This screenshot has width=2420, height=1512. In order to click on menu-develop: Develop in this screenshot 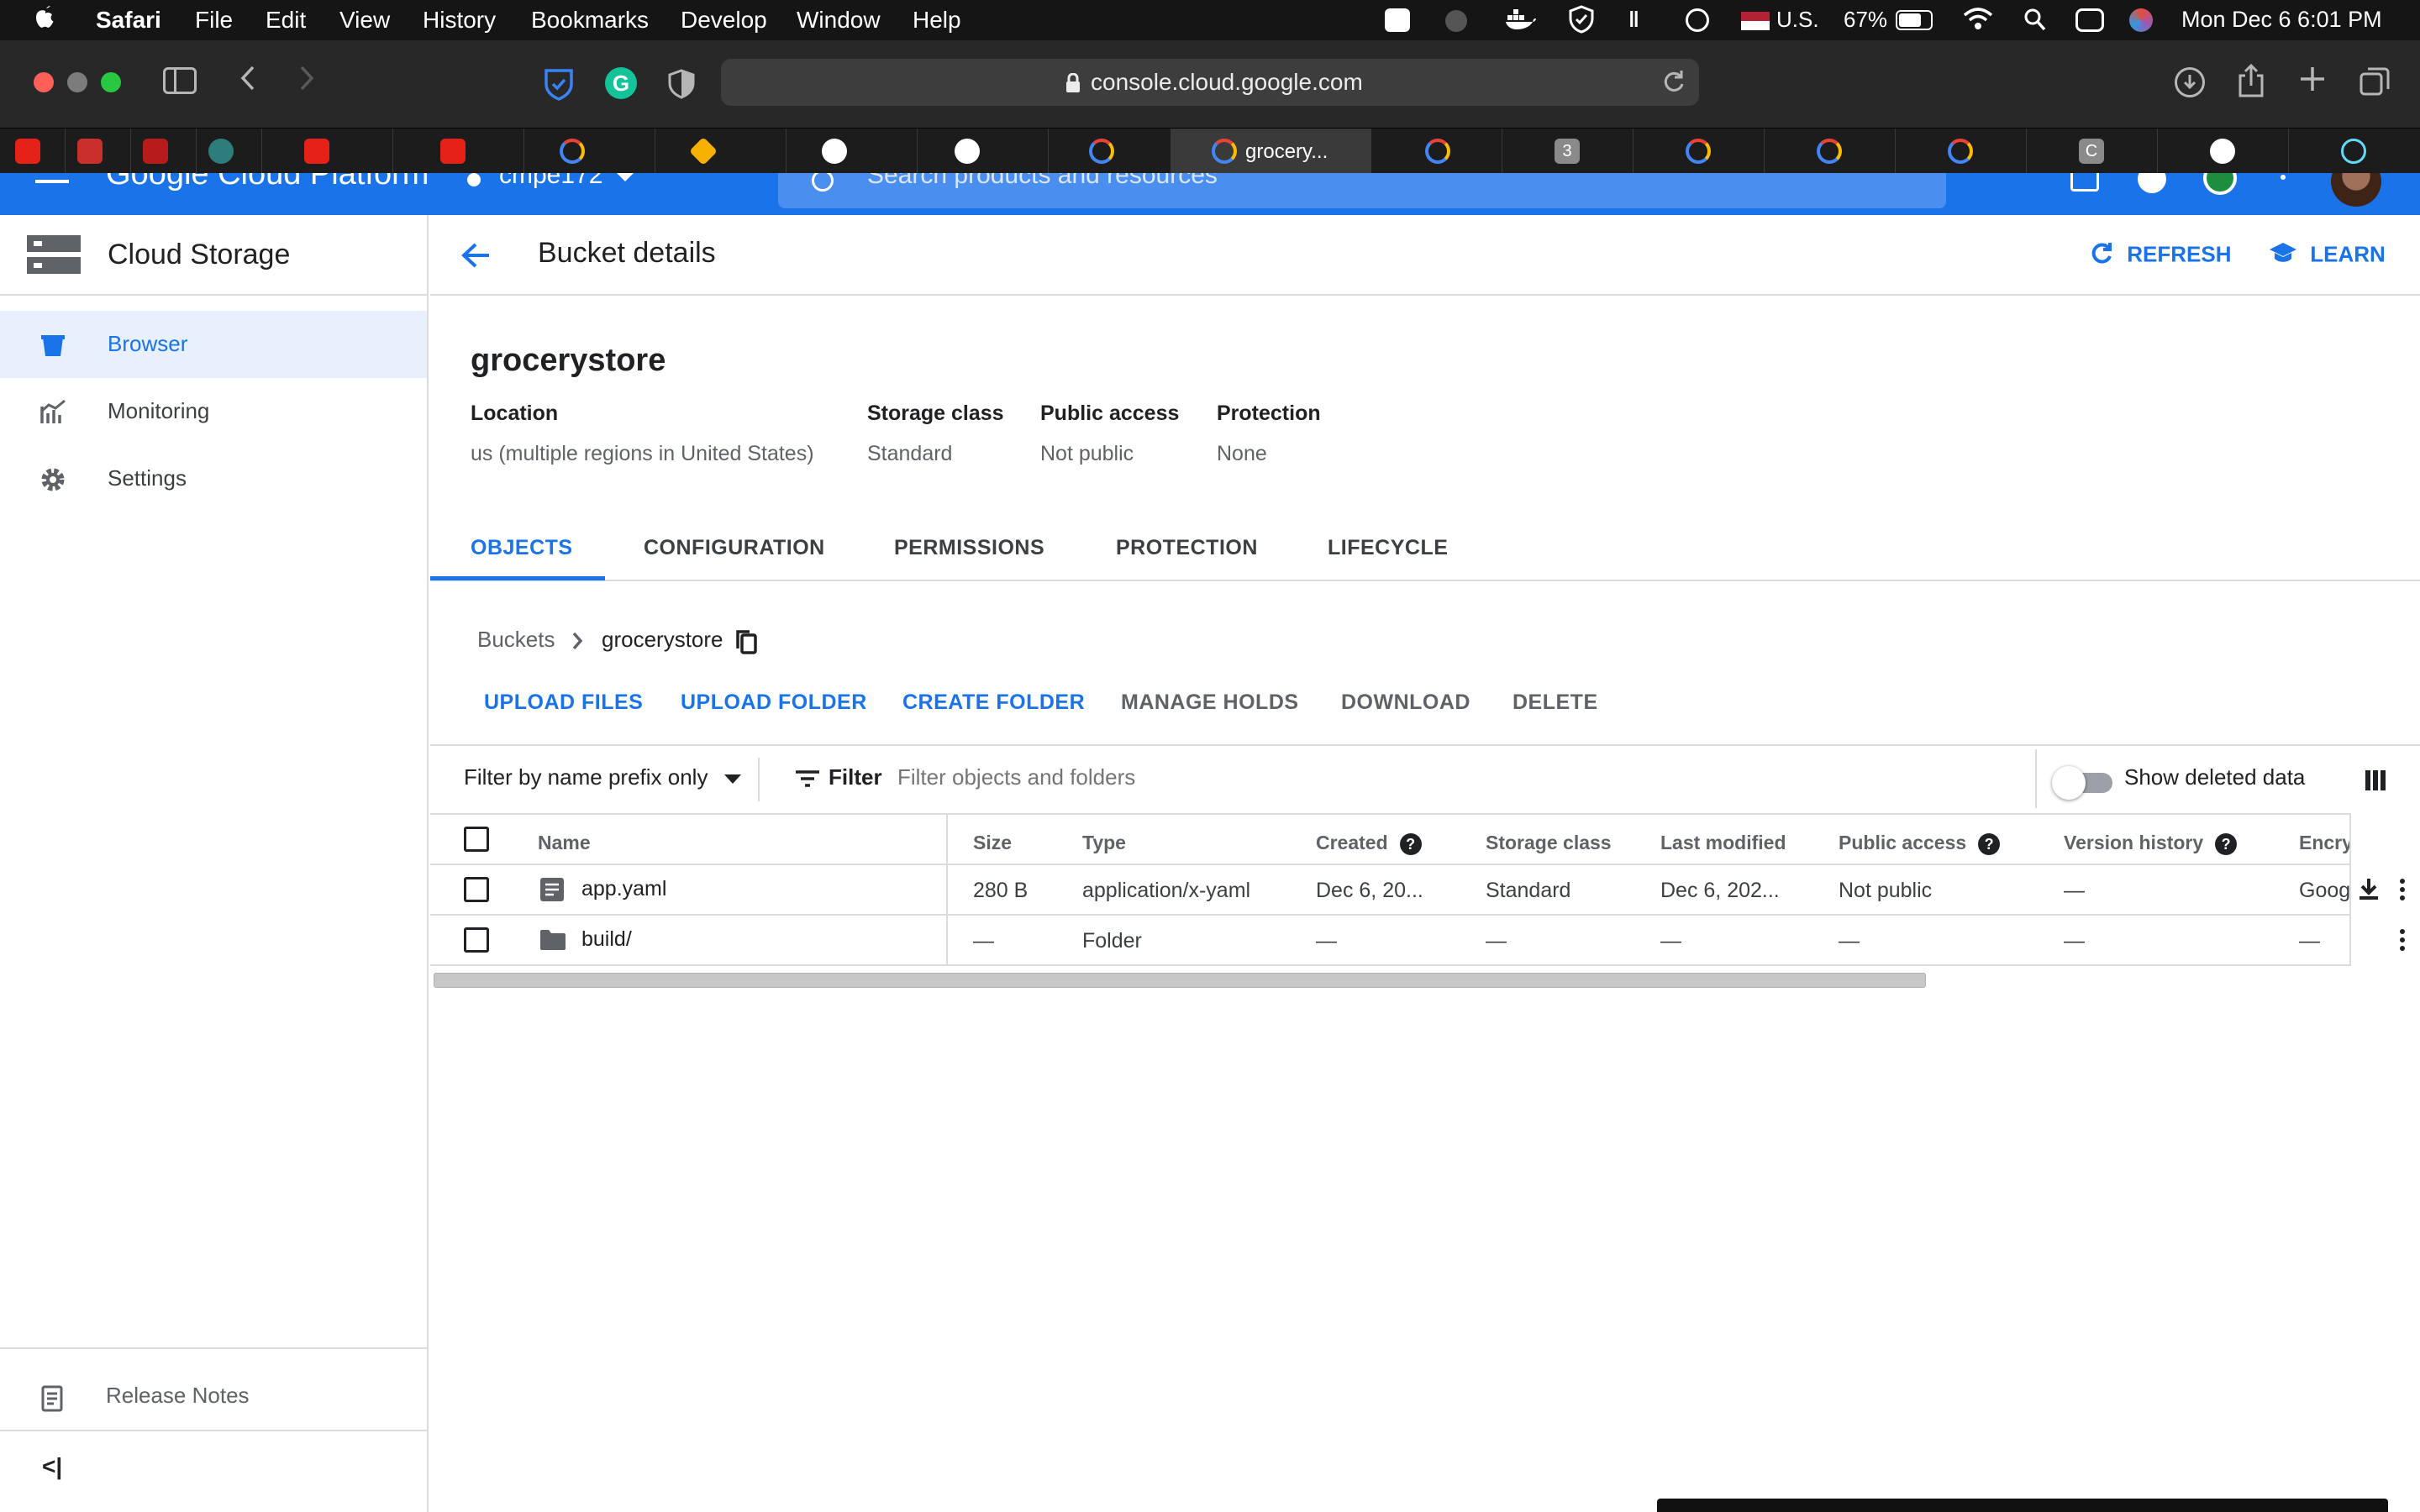, I will do `click(724, 20)`.